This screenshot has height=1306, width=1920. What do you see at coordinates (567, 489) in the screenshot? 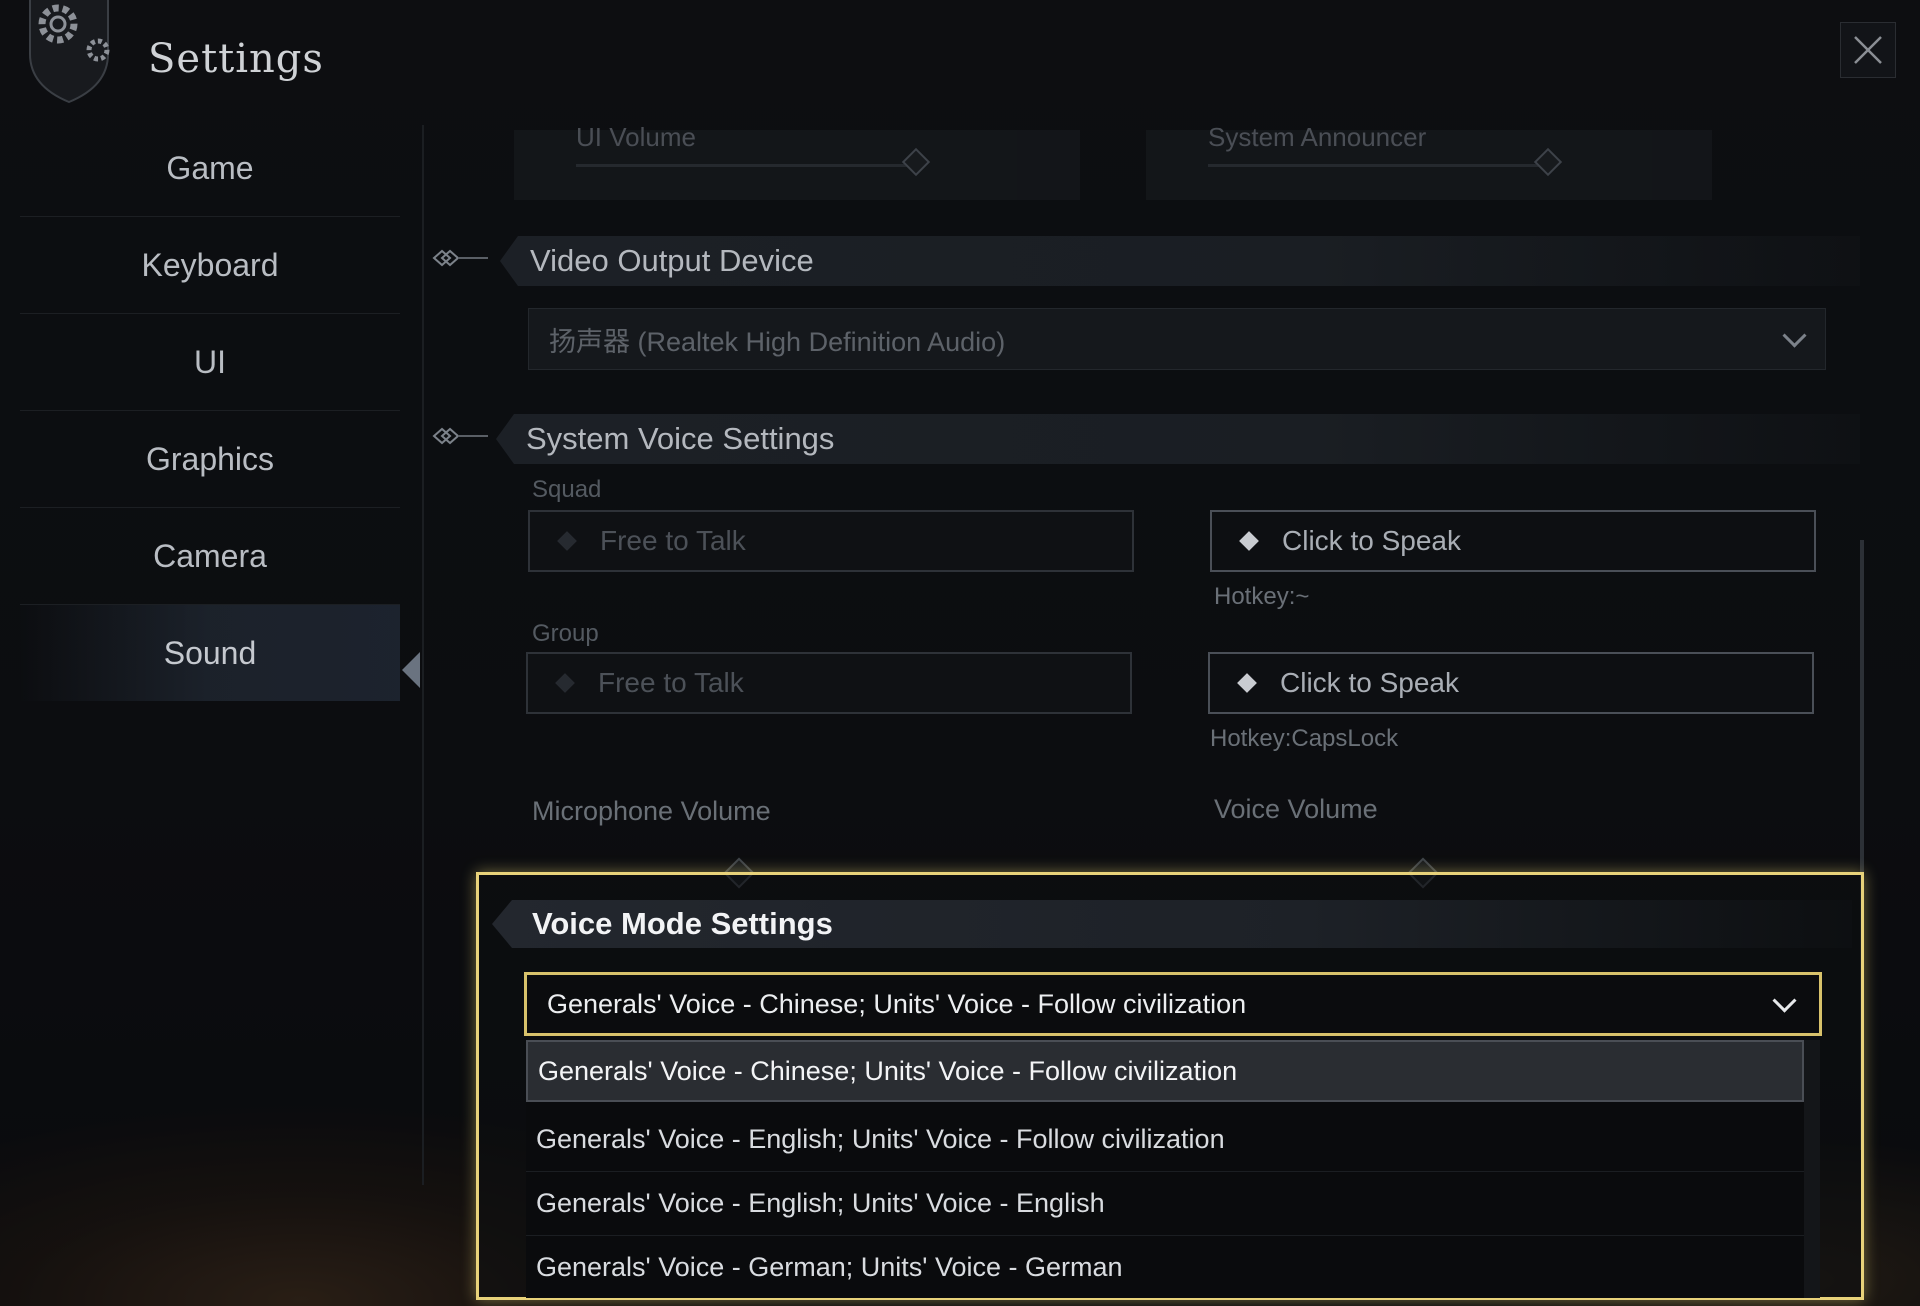
I see `squad-label: Squad` at bounding box center [567, 489].